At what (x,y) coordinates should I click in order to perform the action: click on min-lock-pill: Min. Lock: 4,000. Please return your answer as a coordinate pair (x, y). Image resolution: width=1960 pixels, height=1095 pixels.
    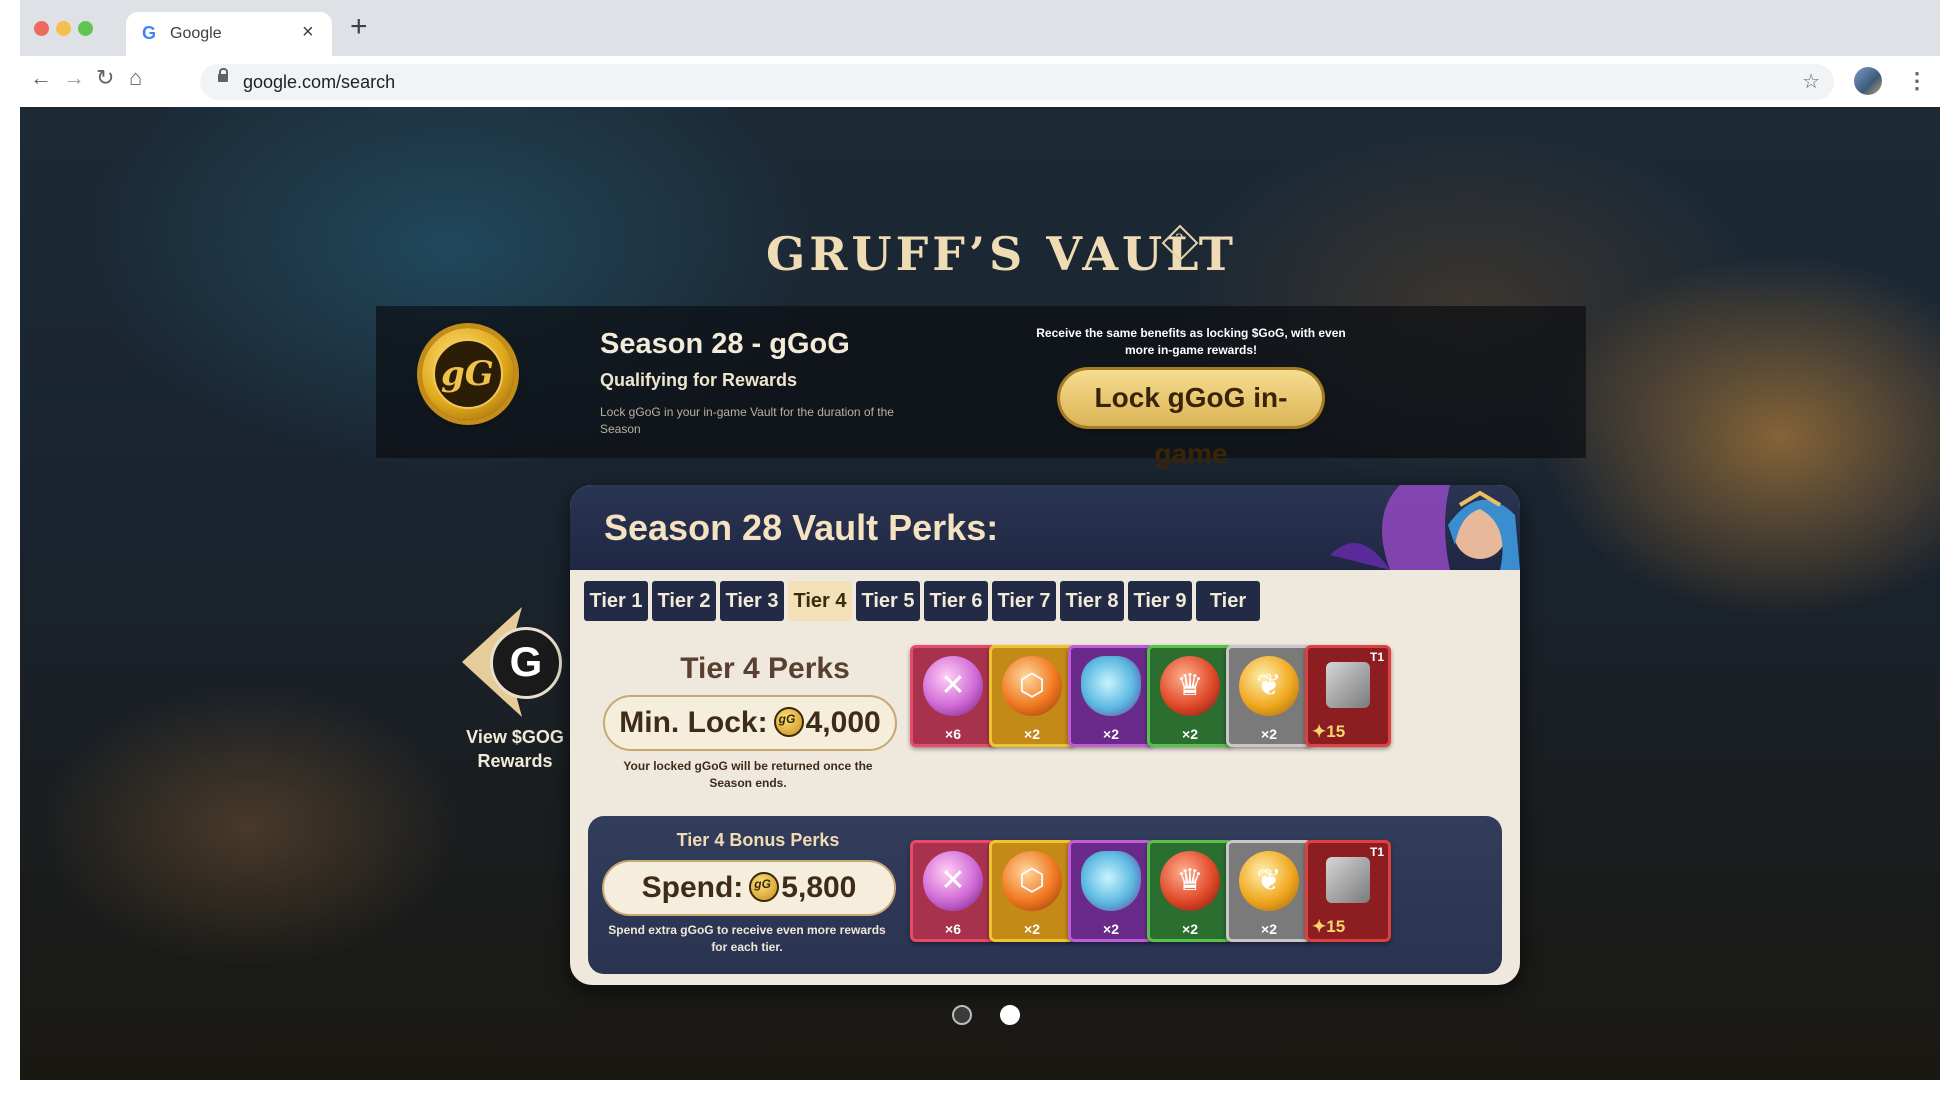
    Looking at the image, I should click on (750, 723).